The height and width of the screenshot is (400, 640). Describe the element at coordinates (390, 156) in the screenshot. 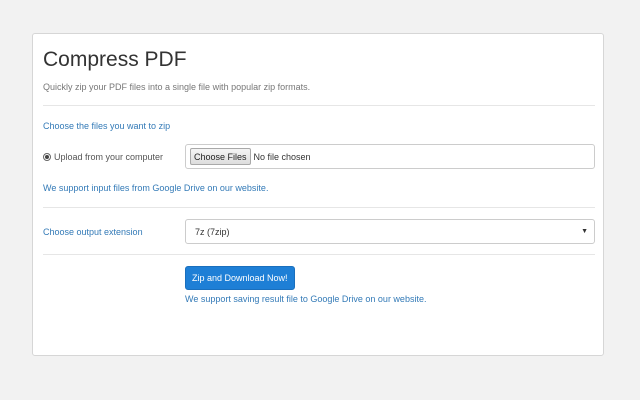

I see `file-input: Choose Files No file chosen` at that location.